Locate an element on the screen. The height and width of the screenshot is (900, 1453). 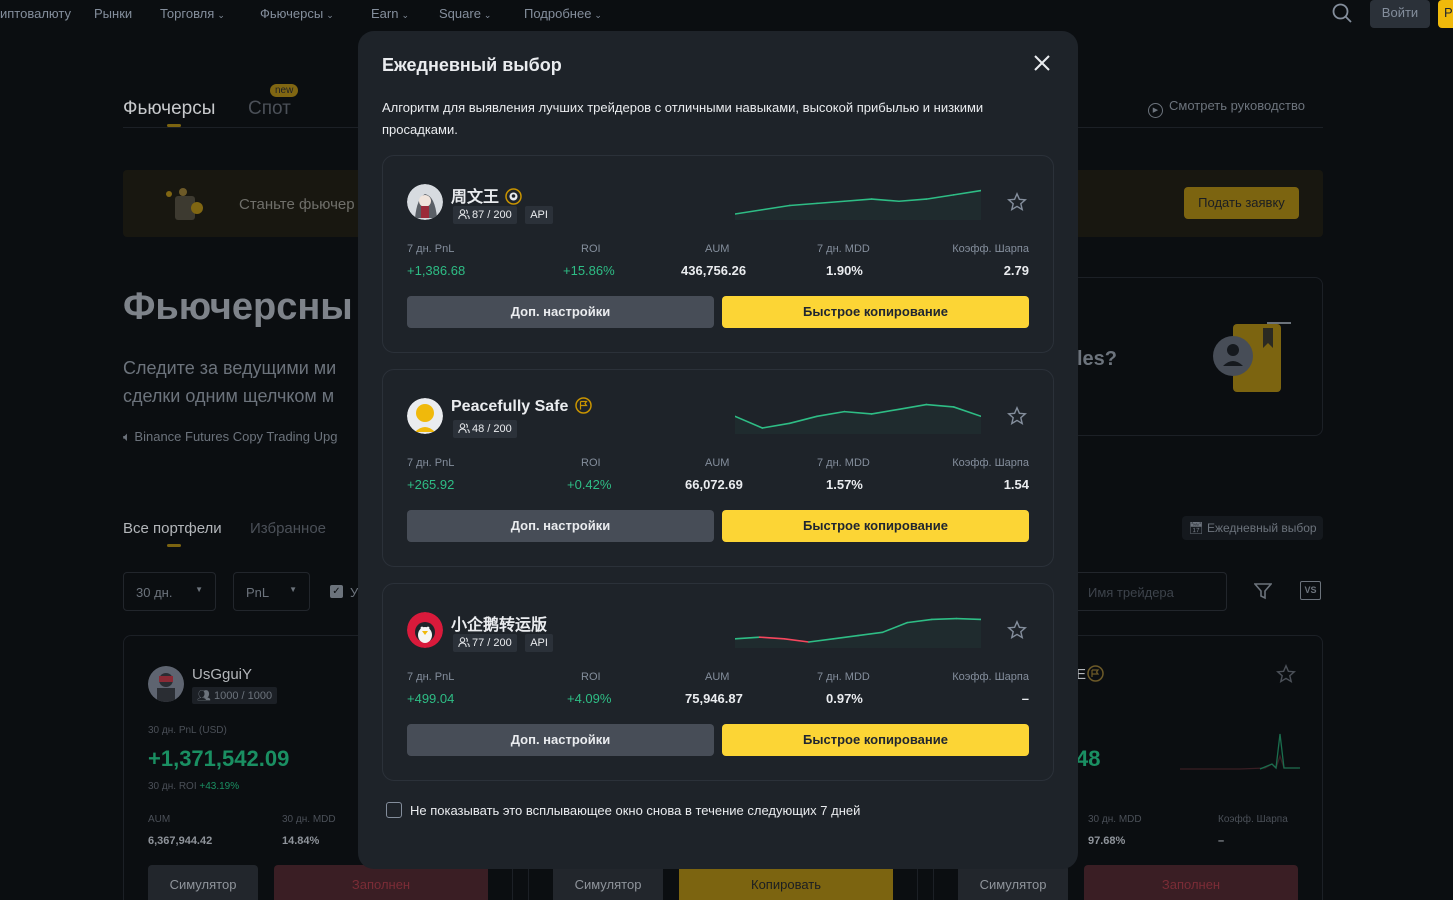
mdd-value: 1.57% is located at coordinates (844, 484).